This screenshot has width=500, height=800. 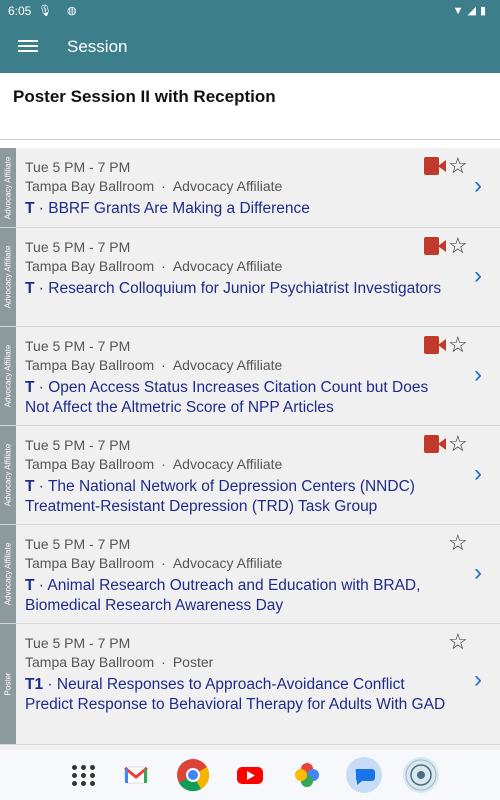 What do you see at coordinates (60, 11) in the screenshot?
I see `notification-icons: 🎙 ◍` at bounding box center [60, 11].